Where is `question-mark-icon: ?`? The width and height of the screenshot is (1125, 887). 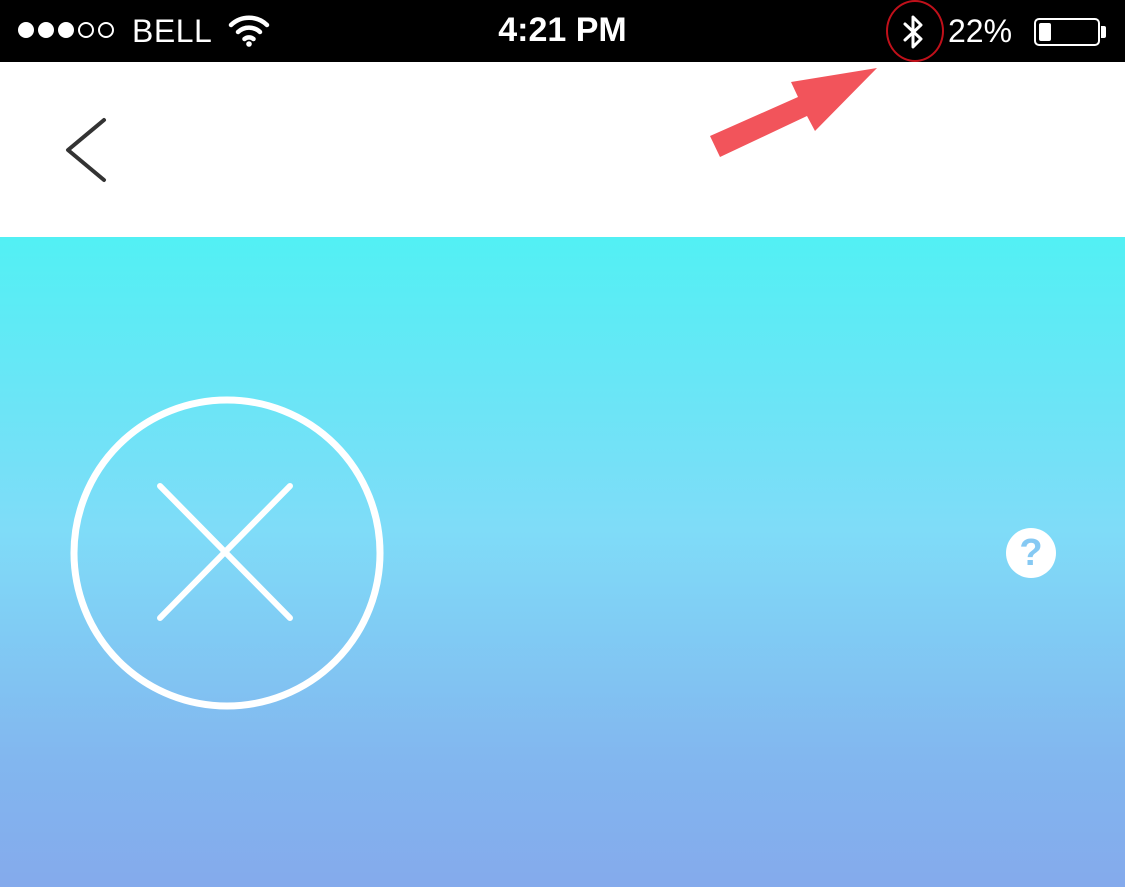
question-mark-icon: ? is located at coordinates (1031, 553).